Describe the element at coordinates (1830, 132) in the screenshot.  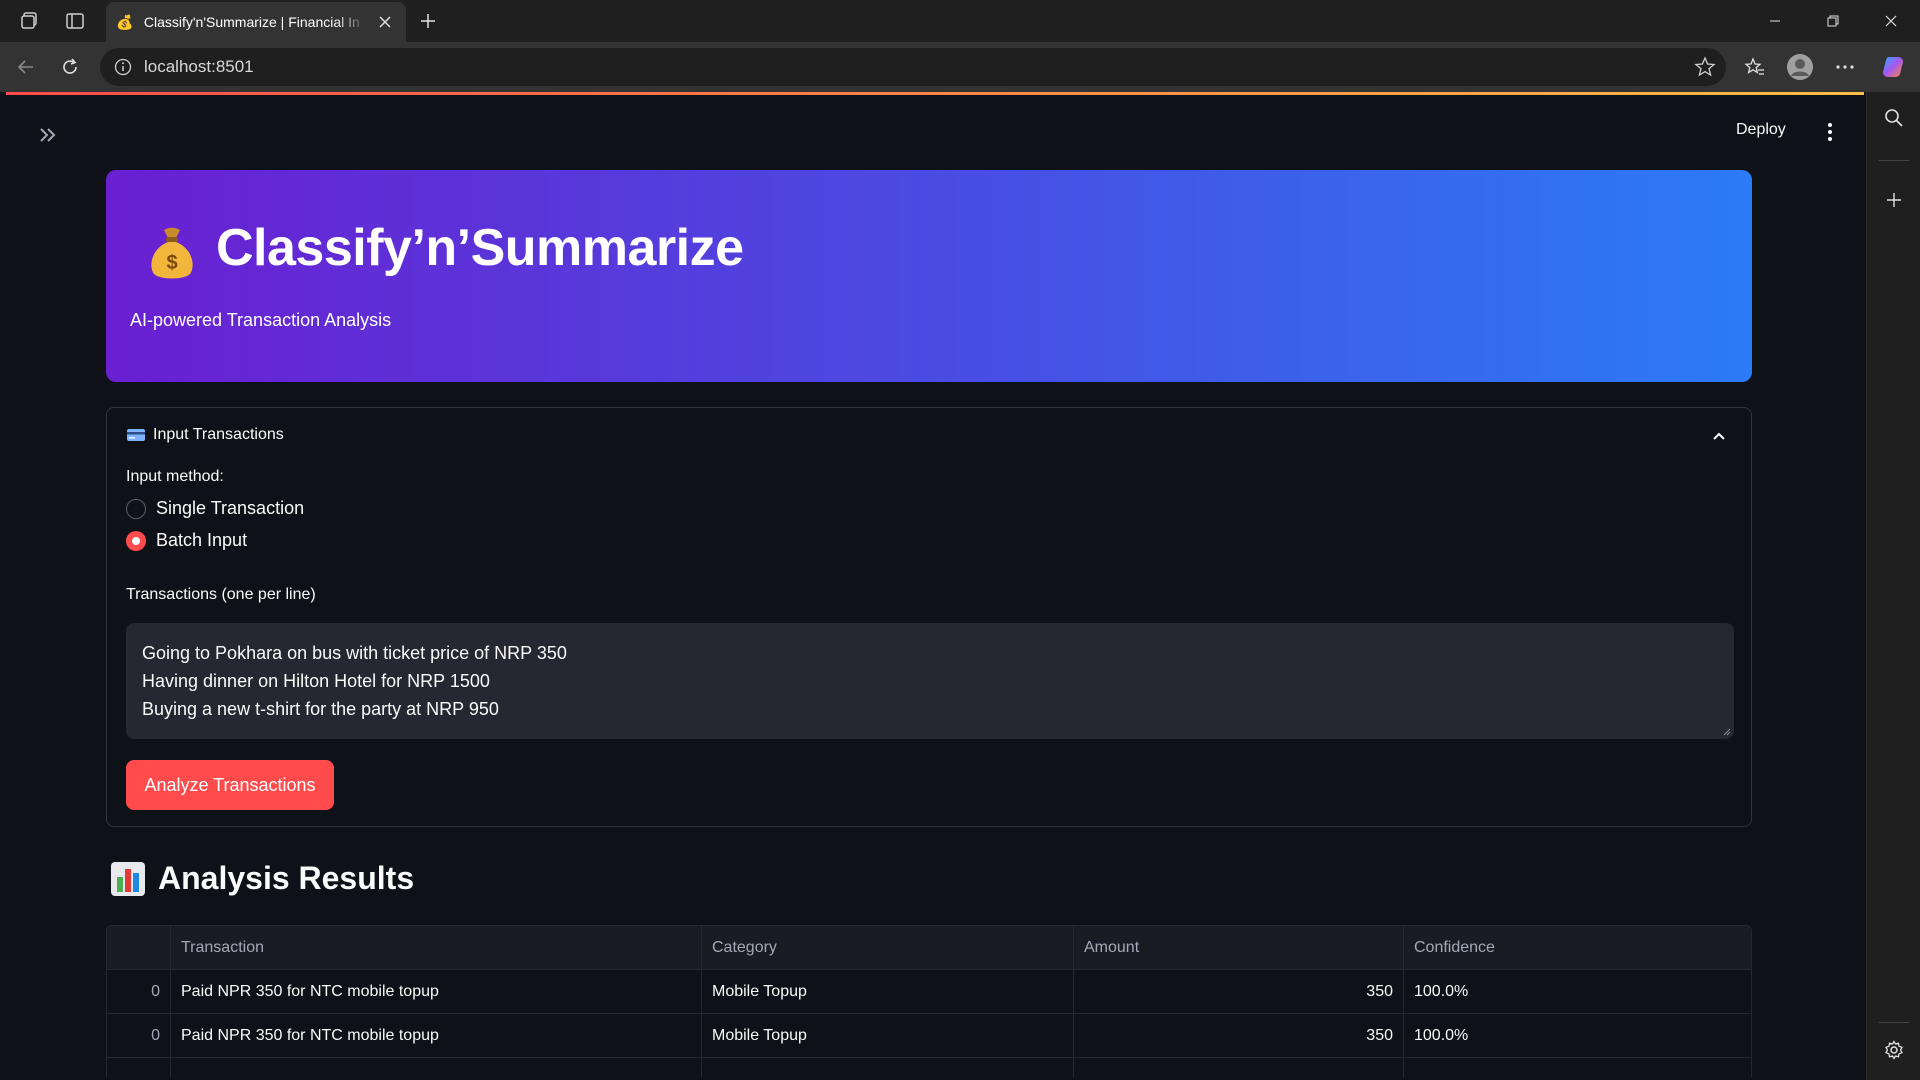
I see `main-menu-icon` at that location.